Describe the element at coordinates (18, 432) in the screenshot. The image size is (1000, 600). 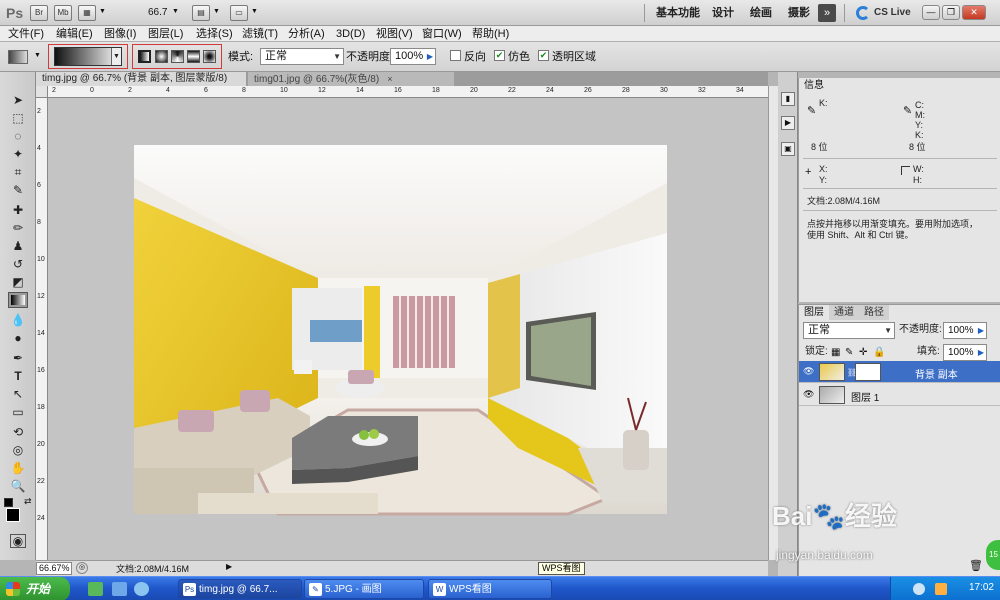
I see `3d-rotate-tool-icon: ⟲` at that location.